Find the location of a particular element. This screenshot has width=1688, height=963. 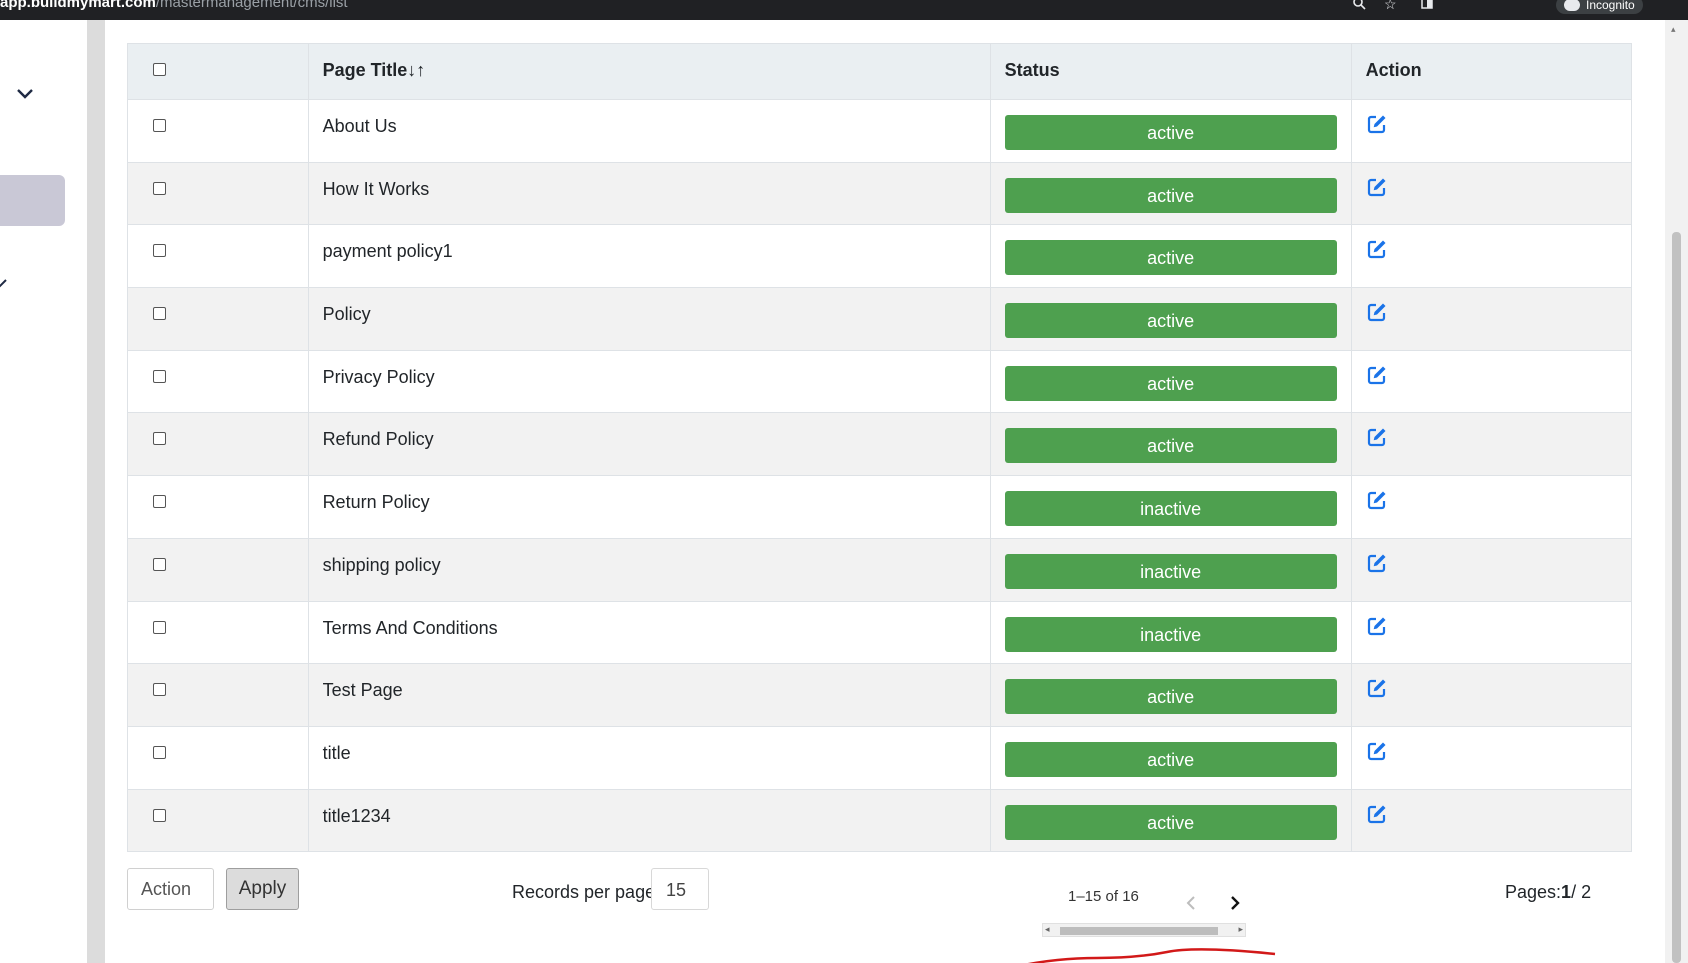

page-title: How It Works is located at coordinates (376, 188).